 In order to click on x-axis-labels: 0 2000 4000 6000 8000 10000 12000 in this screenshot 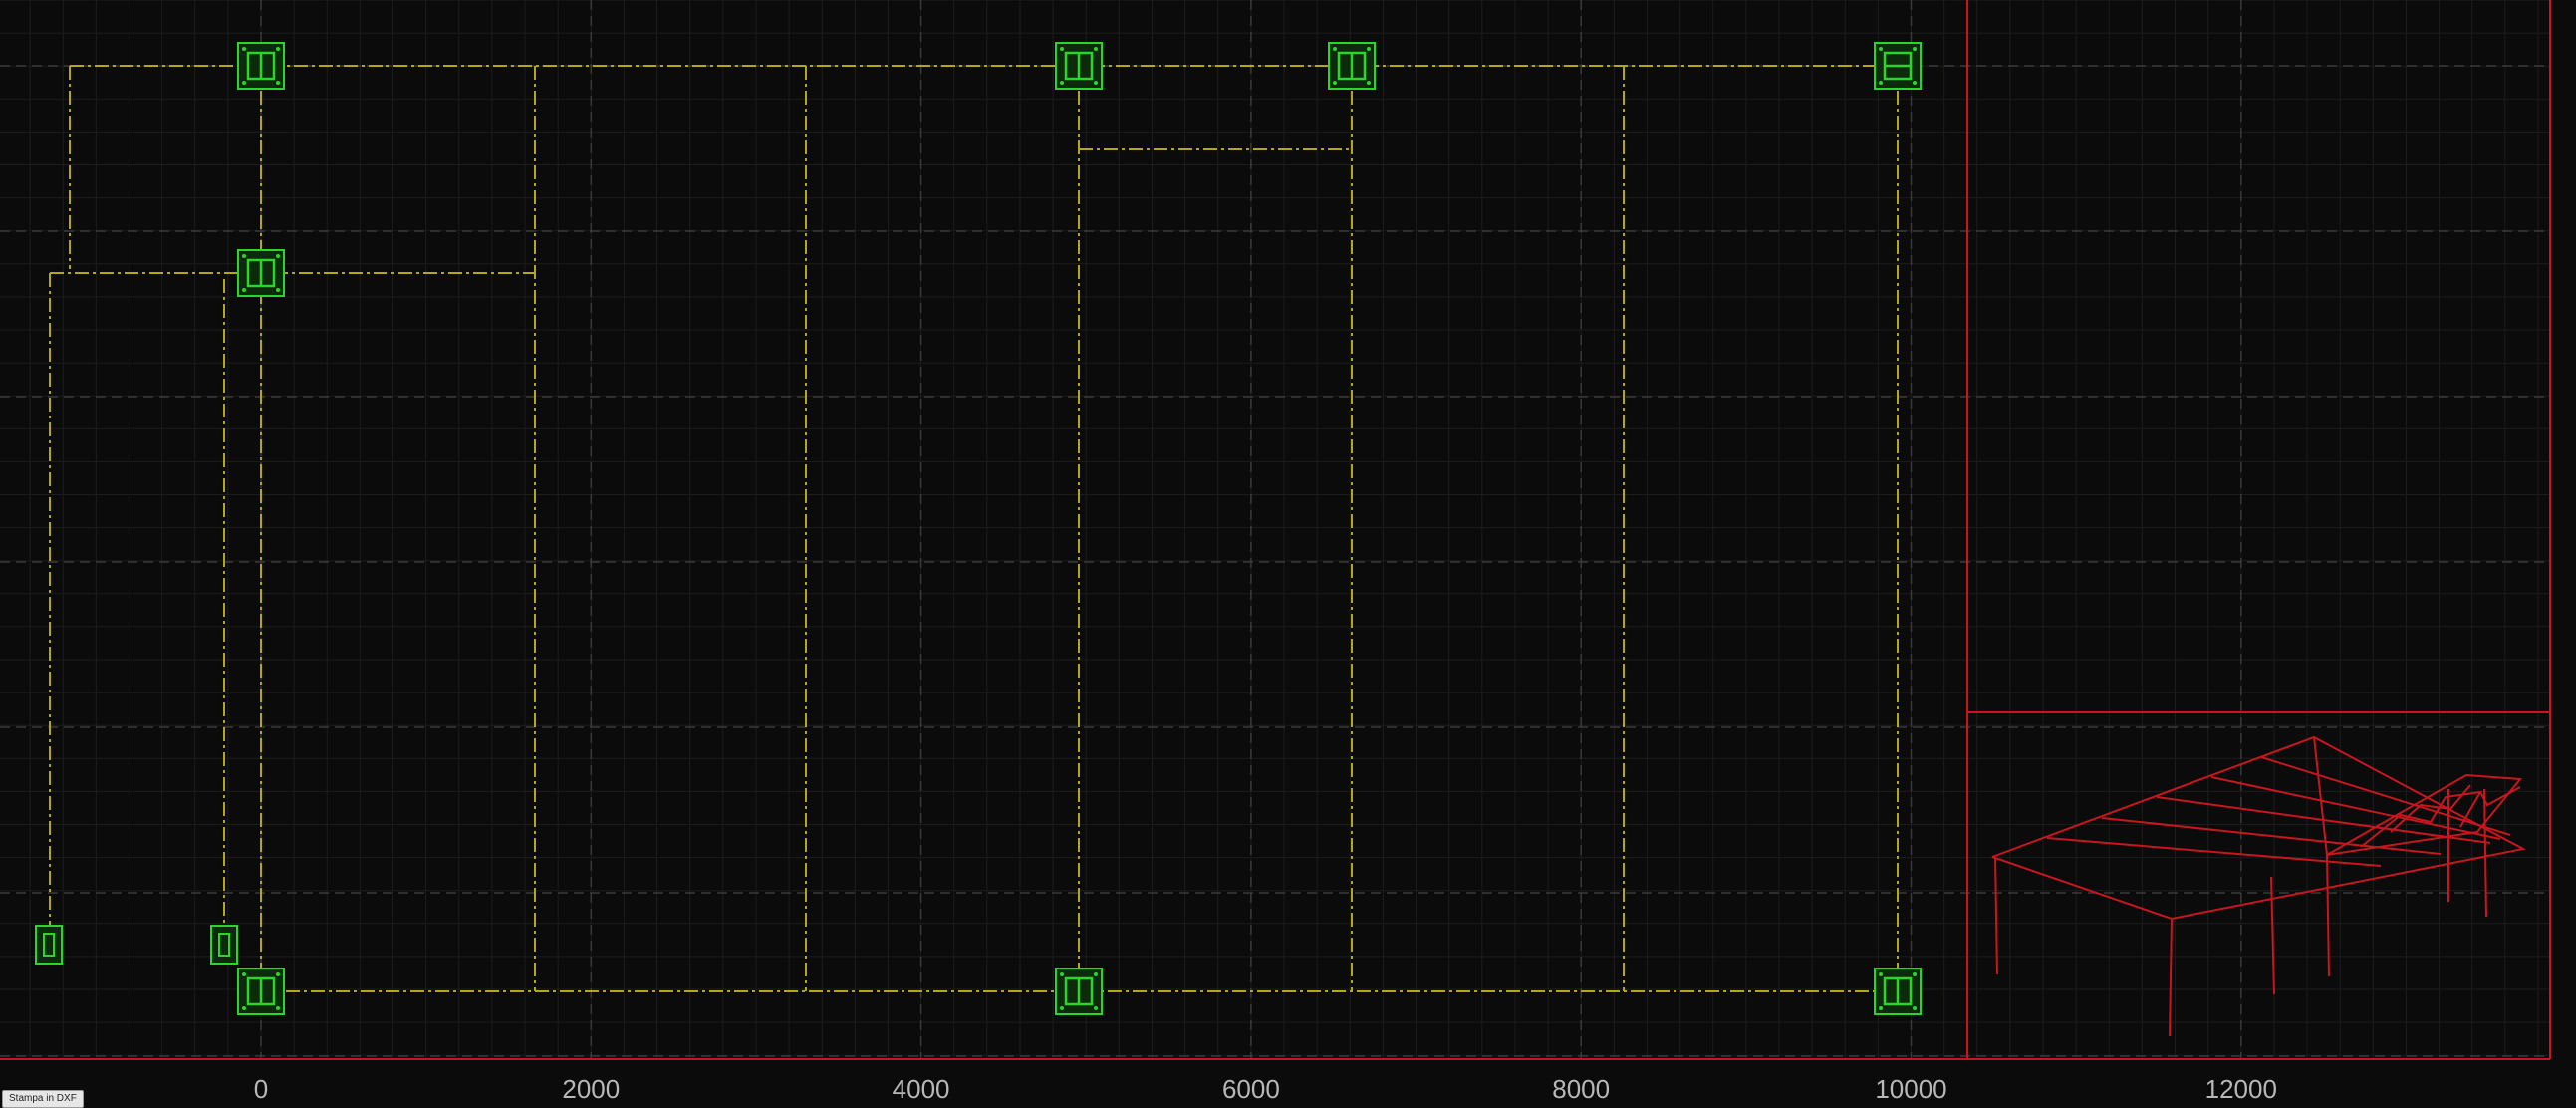, I will do `click(1265, 1089)`.